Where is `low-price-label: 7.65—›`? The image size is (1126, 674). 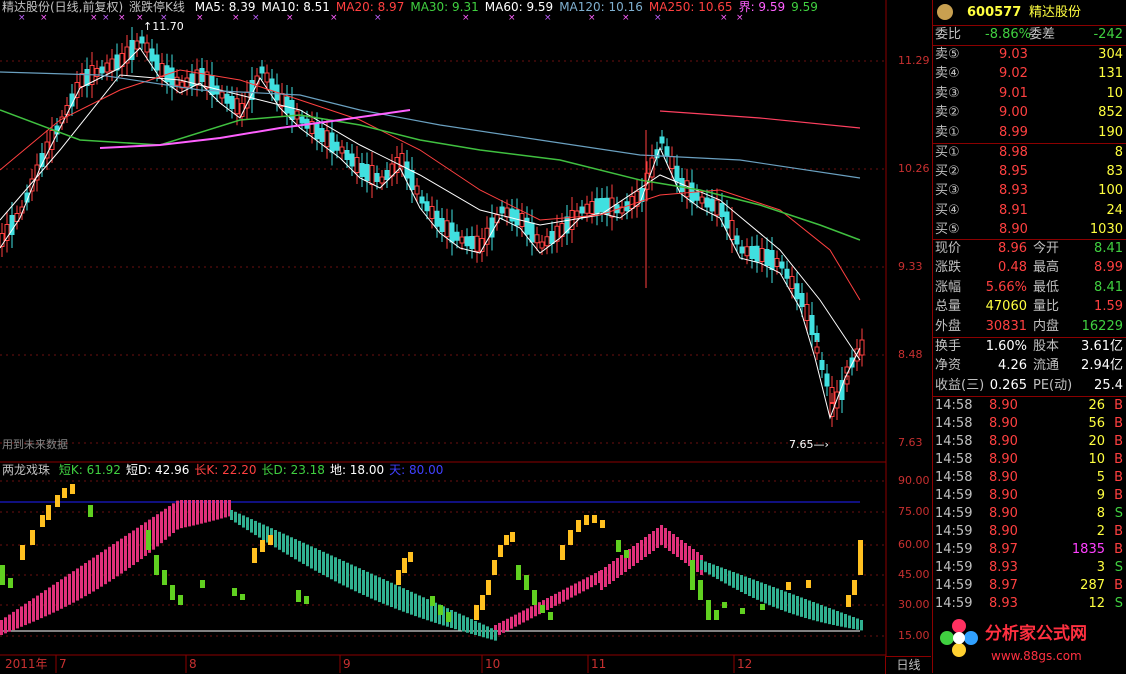
low-price-label: 7.65—› is located at coordinates (809, 444).